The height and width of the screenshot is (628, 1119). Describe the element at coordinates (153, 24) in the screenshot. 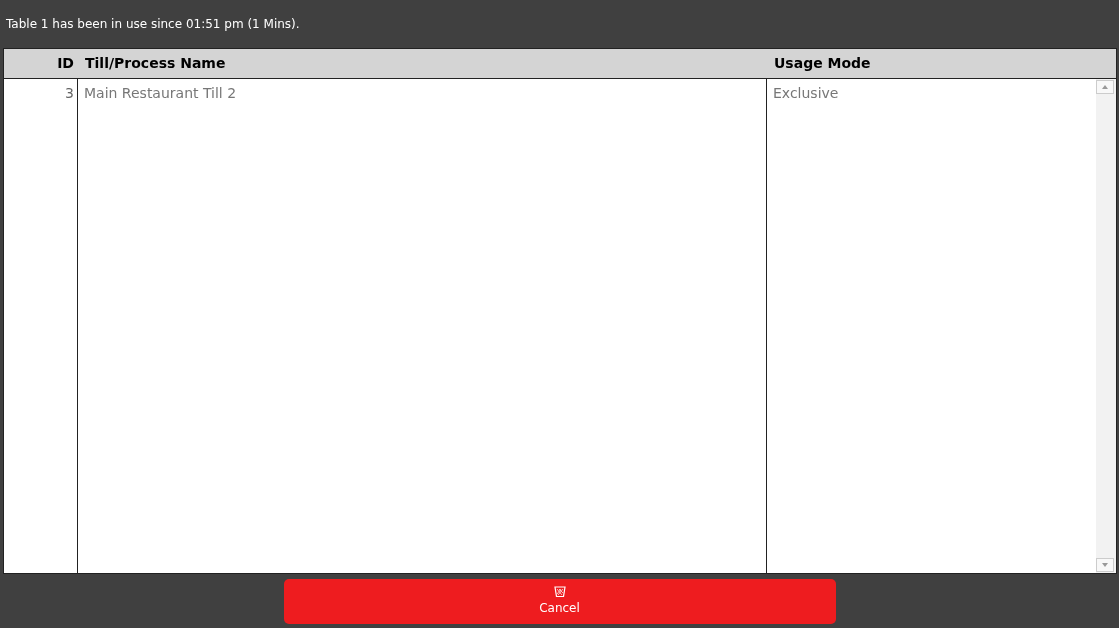

I see `status-message: Table 1 has been in use since 01:51 pm (1 Mins).` at that location.